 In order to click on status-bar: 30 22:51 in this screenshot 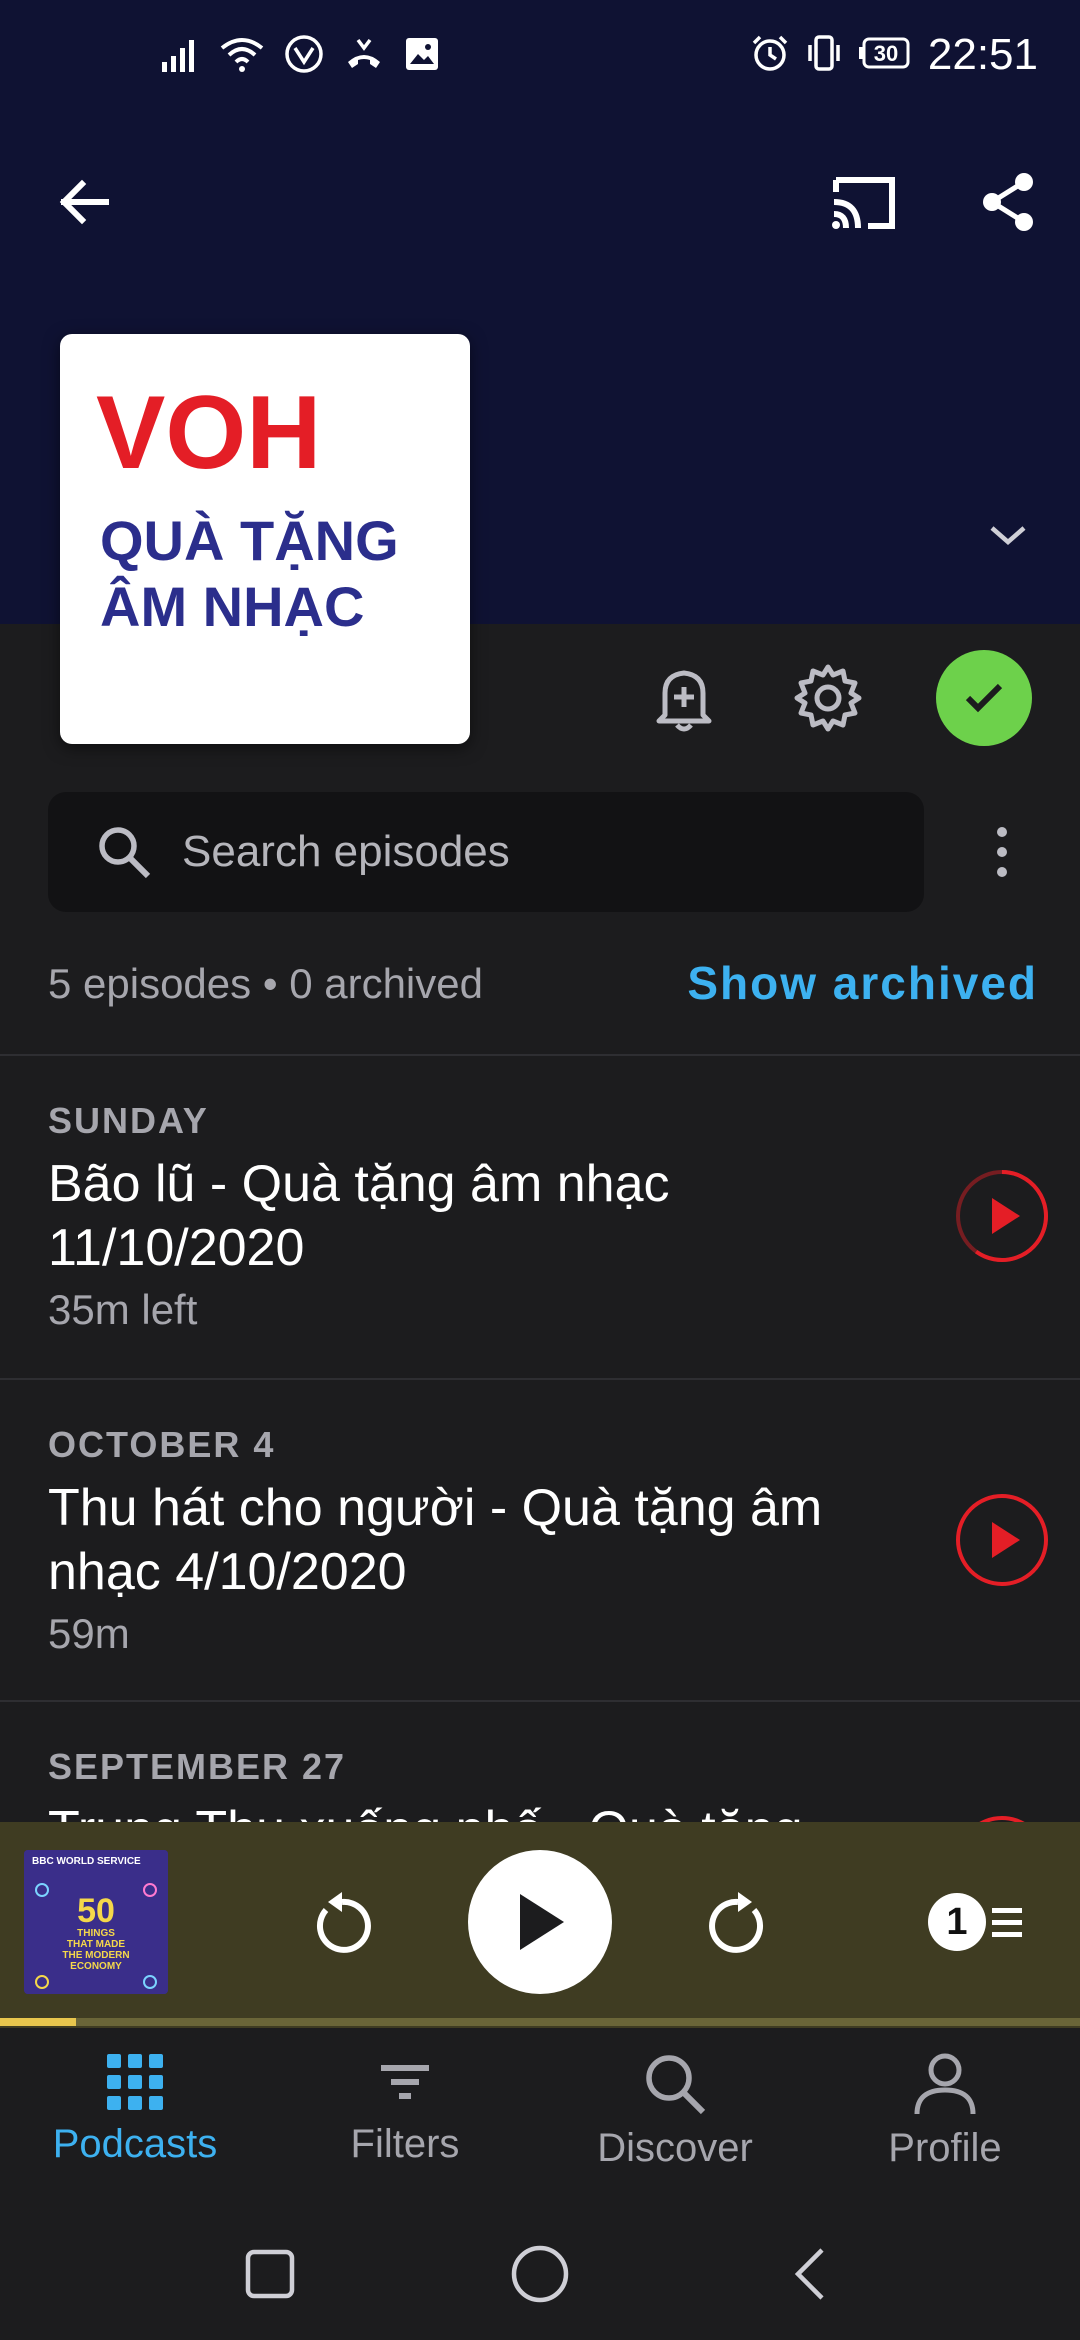, I will do `click(540, 60)`.